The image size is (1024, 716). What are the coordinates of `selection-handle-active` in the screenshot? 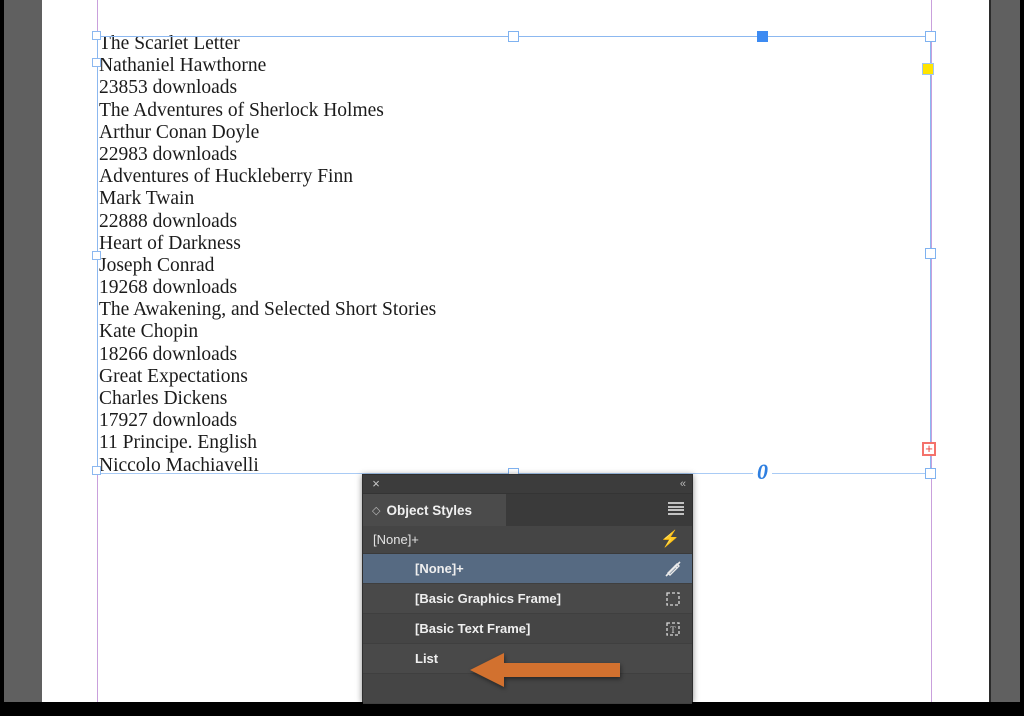 It's located at (762, 36).